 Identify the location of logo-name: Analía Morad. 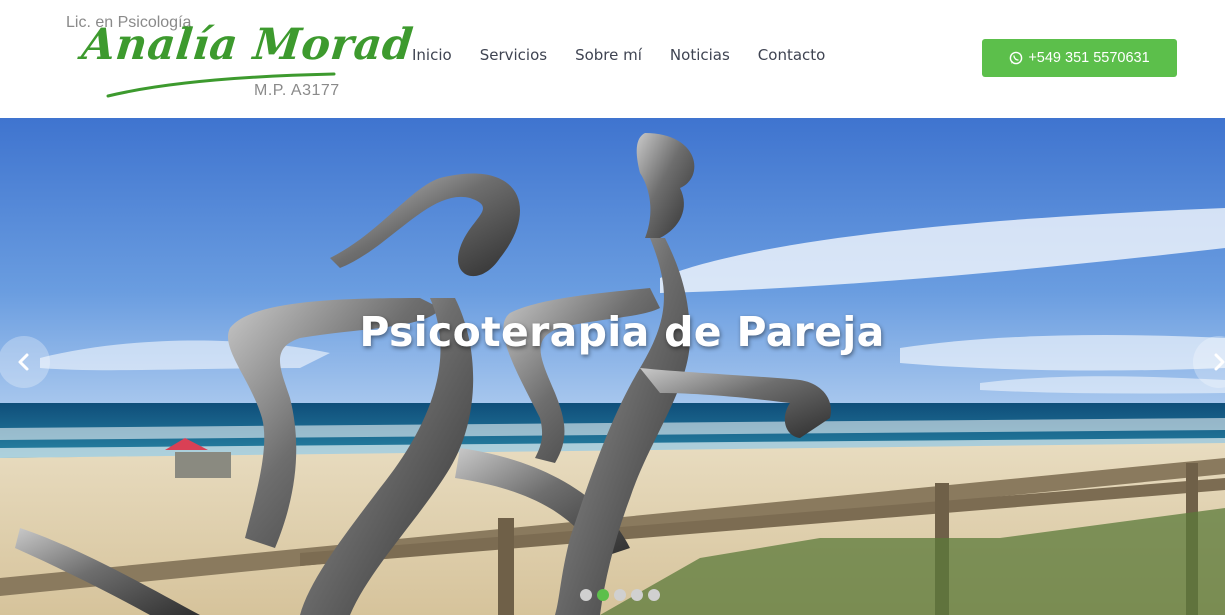
(247, 45).